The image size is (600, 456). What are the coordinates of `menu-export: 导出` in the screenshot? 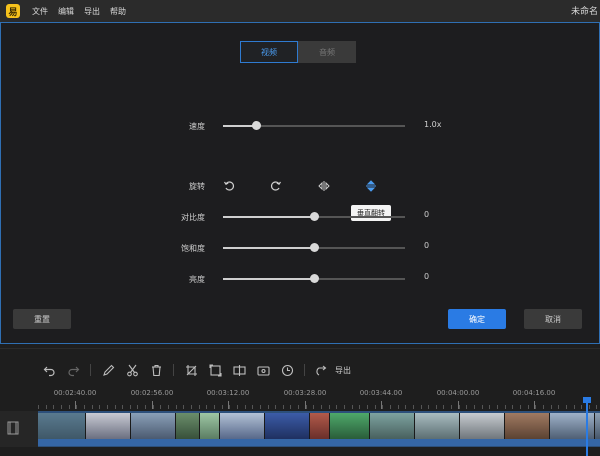 It's located at (92, 11).